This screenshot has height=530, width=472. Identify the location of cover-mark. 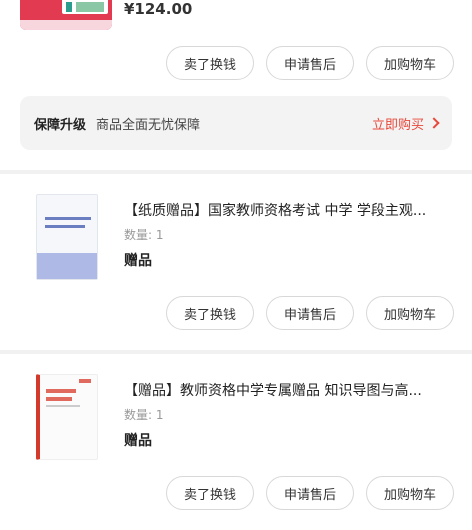
(85, 381).